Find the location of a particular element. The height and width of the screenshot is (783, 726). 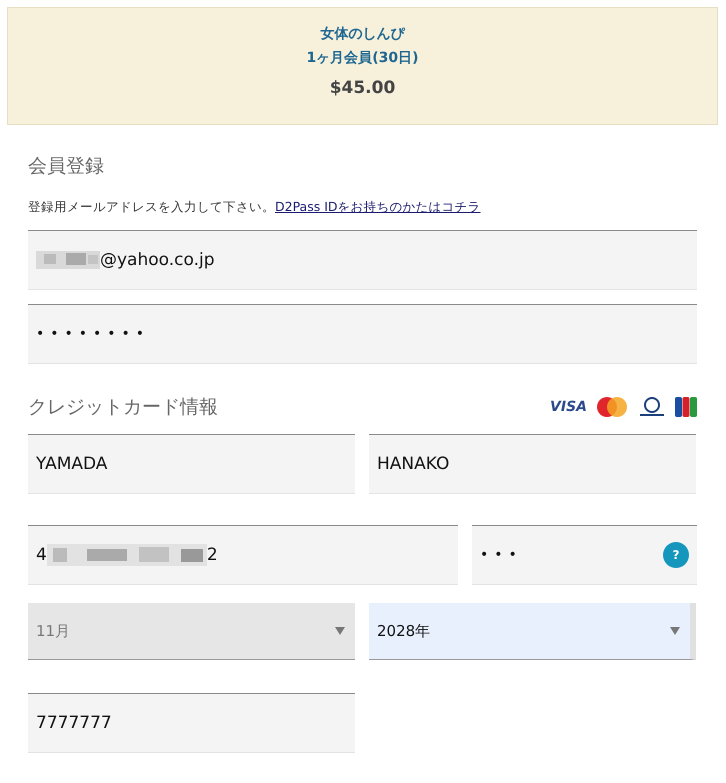

email-field: @yahoo.co.jp is located at coordinates (362, 260).